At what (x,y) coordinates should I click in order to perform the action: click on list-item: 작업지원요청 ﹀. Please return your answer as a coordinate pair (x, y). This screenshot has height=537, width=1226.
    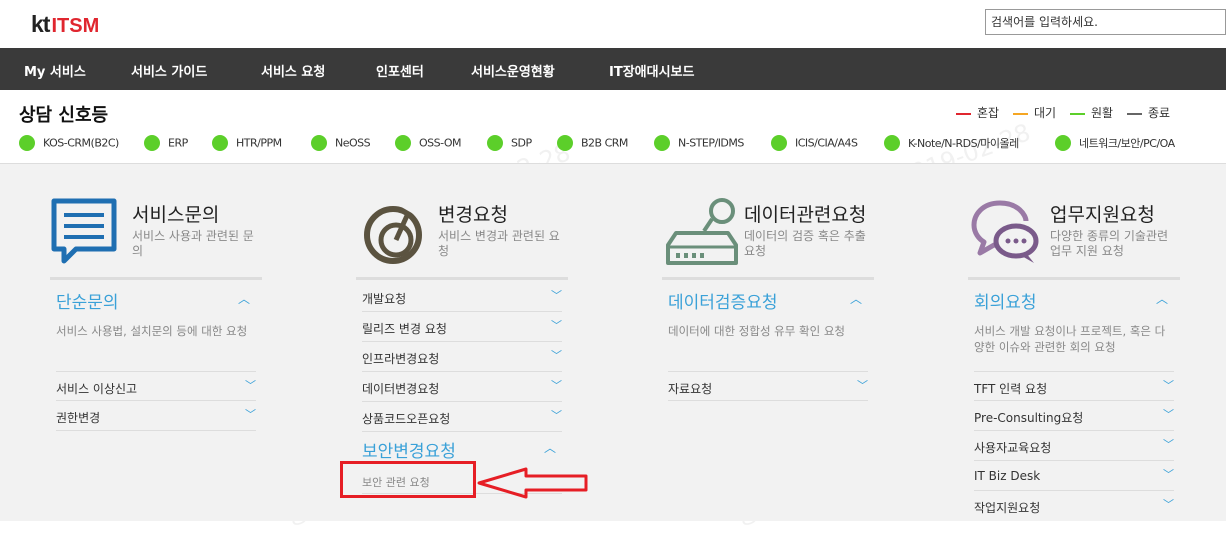
    Looking at the image, I should click on (1074, 506).